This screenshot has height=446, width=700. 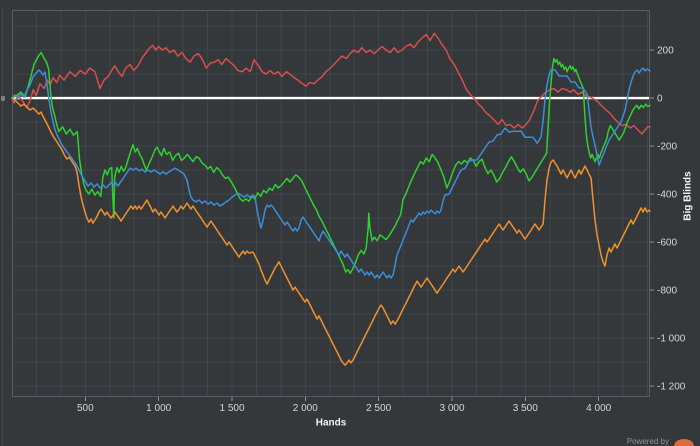 What do you see at coordinates (598, 408) in the screenshot?
I see `x-tick-label: 4 000` at bounding box center [598, 408].